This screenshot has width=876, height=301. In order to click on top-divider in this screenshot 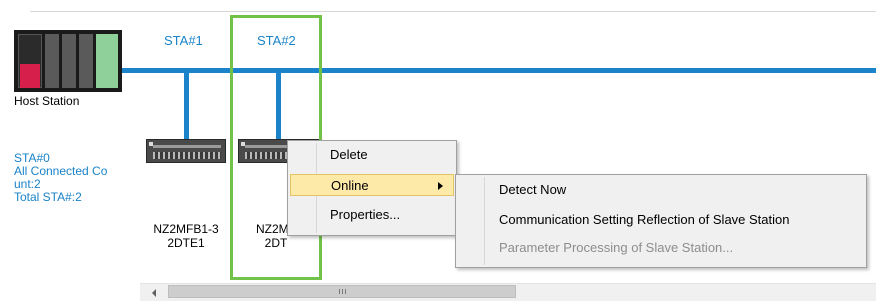, I will do `click(453, 11)`.